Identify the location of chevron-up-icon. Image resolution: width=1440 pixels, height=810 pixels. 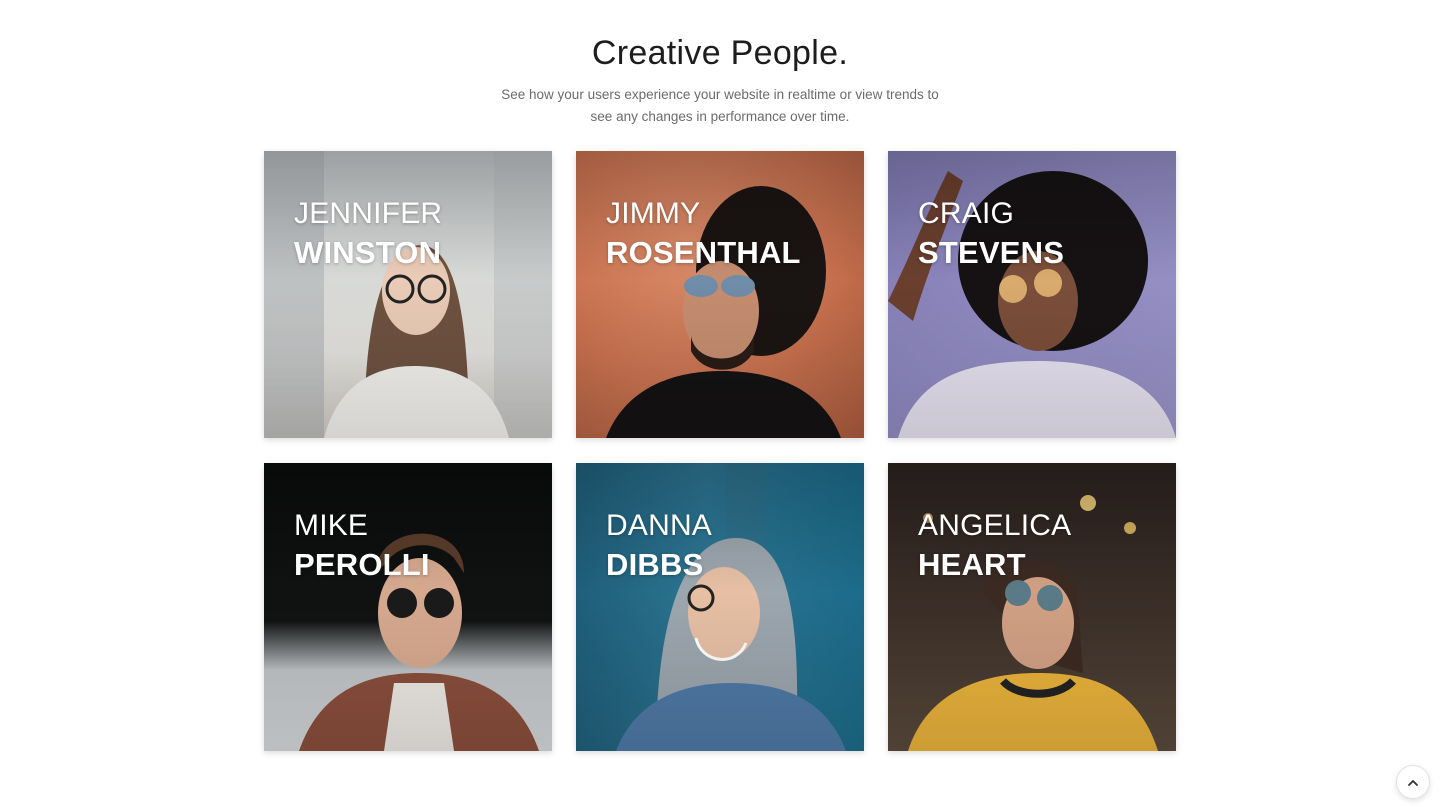
(1413, 782).